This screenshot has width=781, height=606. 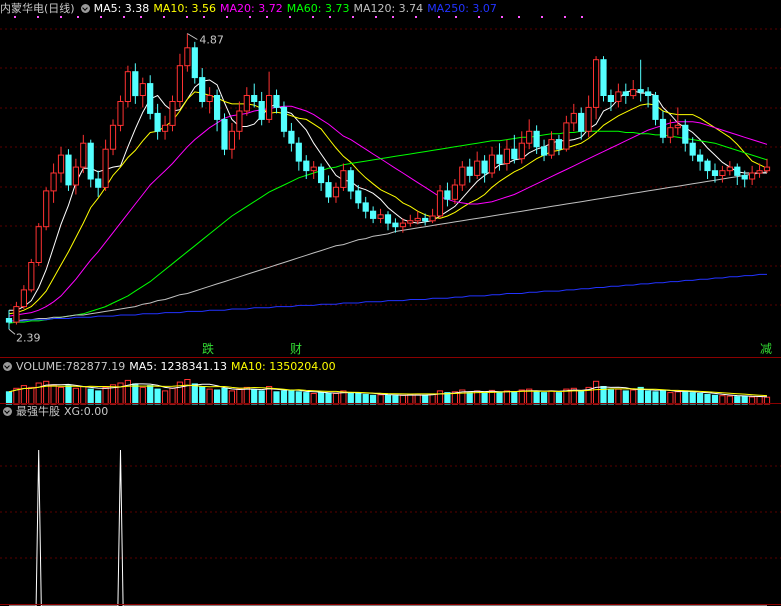 I want to click on event-mark-jian: 减, so click(x=766, y=349).